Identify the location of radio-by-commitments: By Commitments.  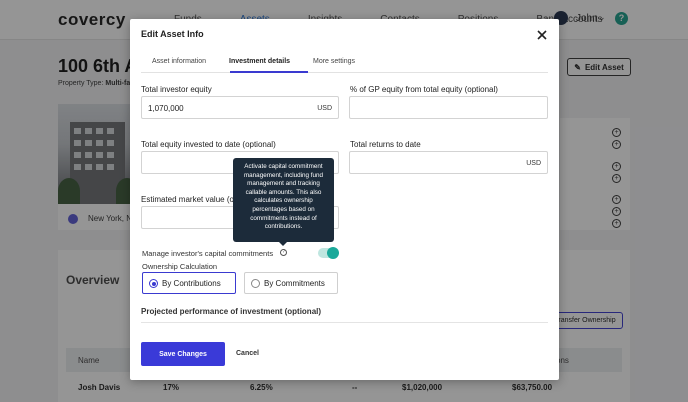
(291, 283).